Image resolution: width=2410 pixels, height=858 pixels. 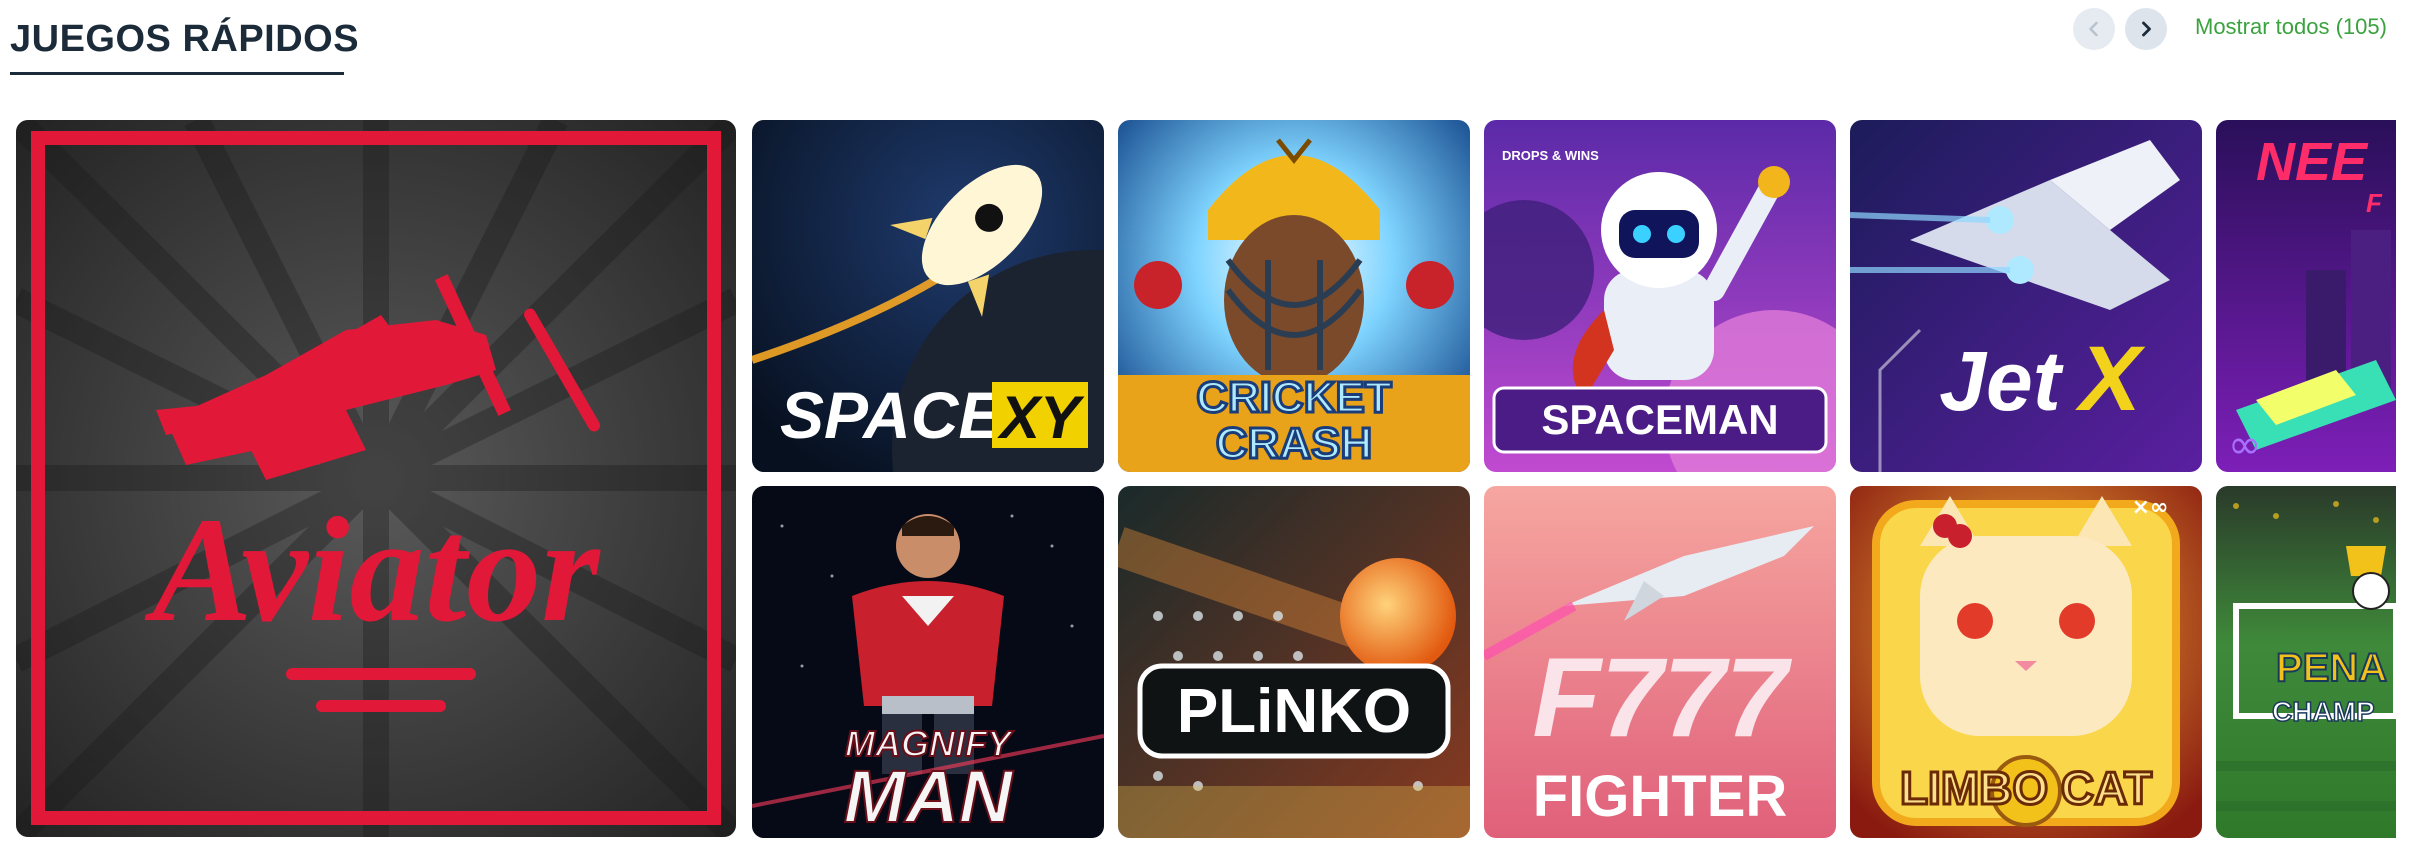 I want to click on svg-text: LIMBO CAT, so click(x=2026, y=788).